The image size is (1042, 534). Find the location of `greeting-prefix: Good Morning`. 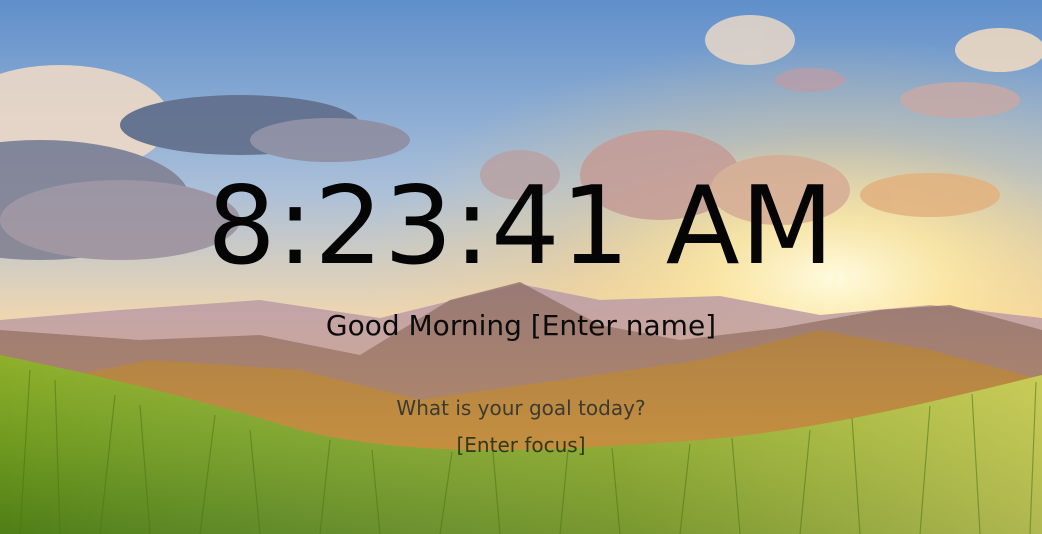

greeting-prefix: Good Morning is located at coordinates (428, 325).